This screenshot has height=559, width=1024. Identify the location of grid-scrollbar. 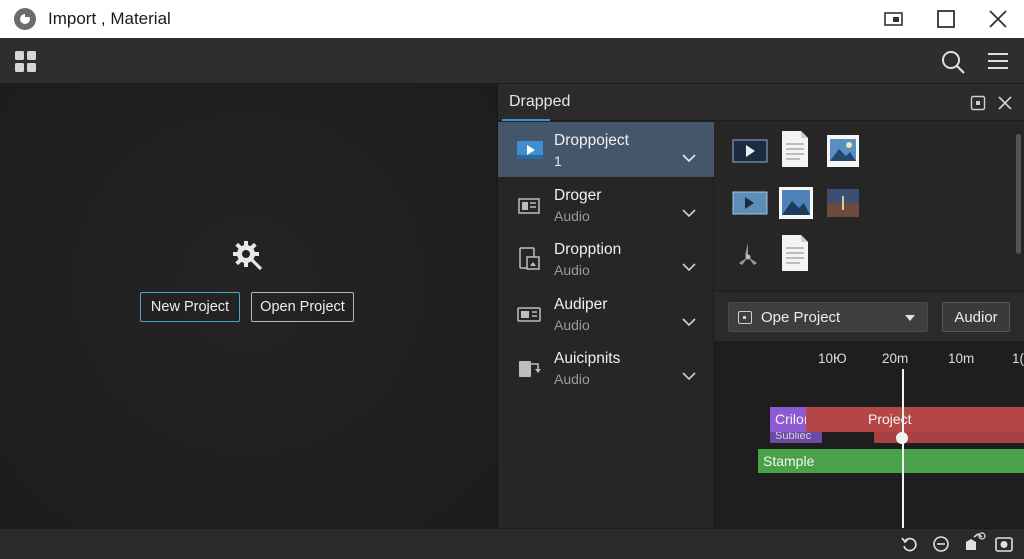
(1018, 194).